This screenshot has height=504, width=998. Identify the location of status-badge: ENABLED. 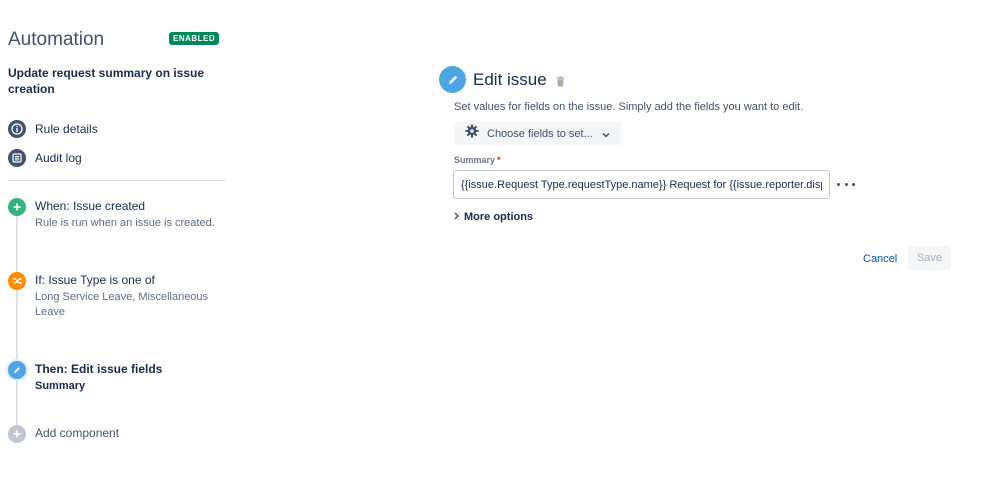
(194, 38).